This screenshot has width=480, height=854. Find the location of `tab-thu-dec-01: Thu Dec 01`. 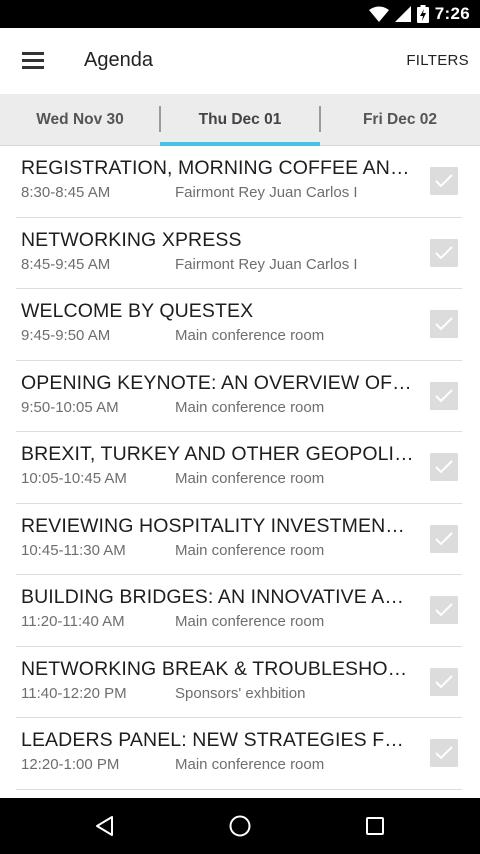

tab-thu-dec-01: Thu Dec 01 is located at coordinates (240, 120).